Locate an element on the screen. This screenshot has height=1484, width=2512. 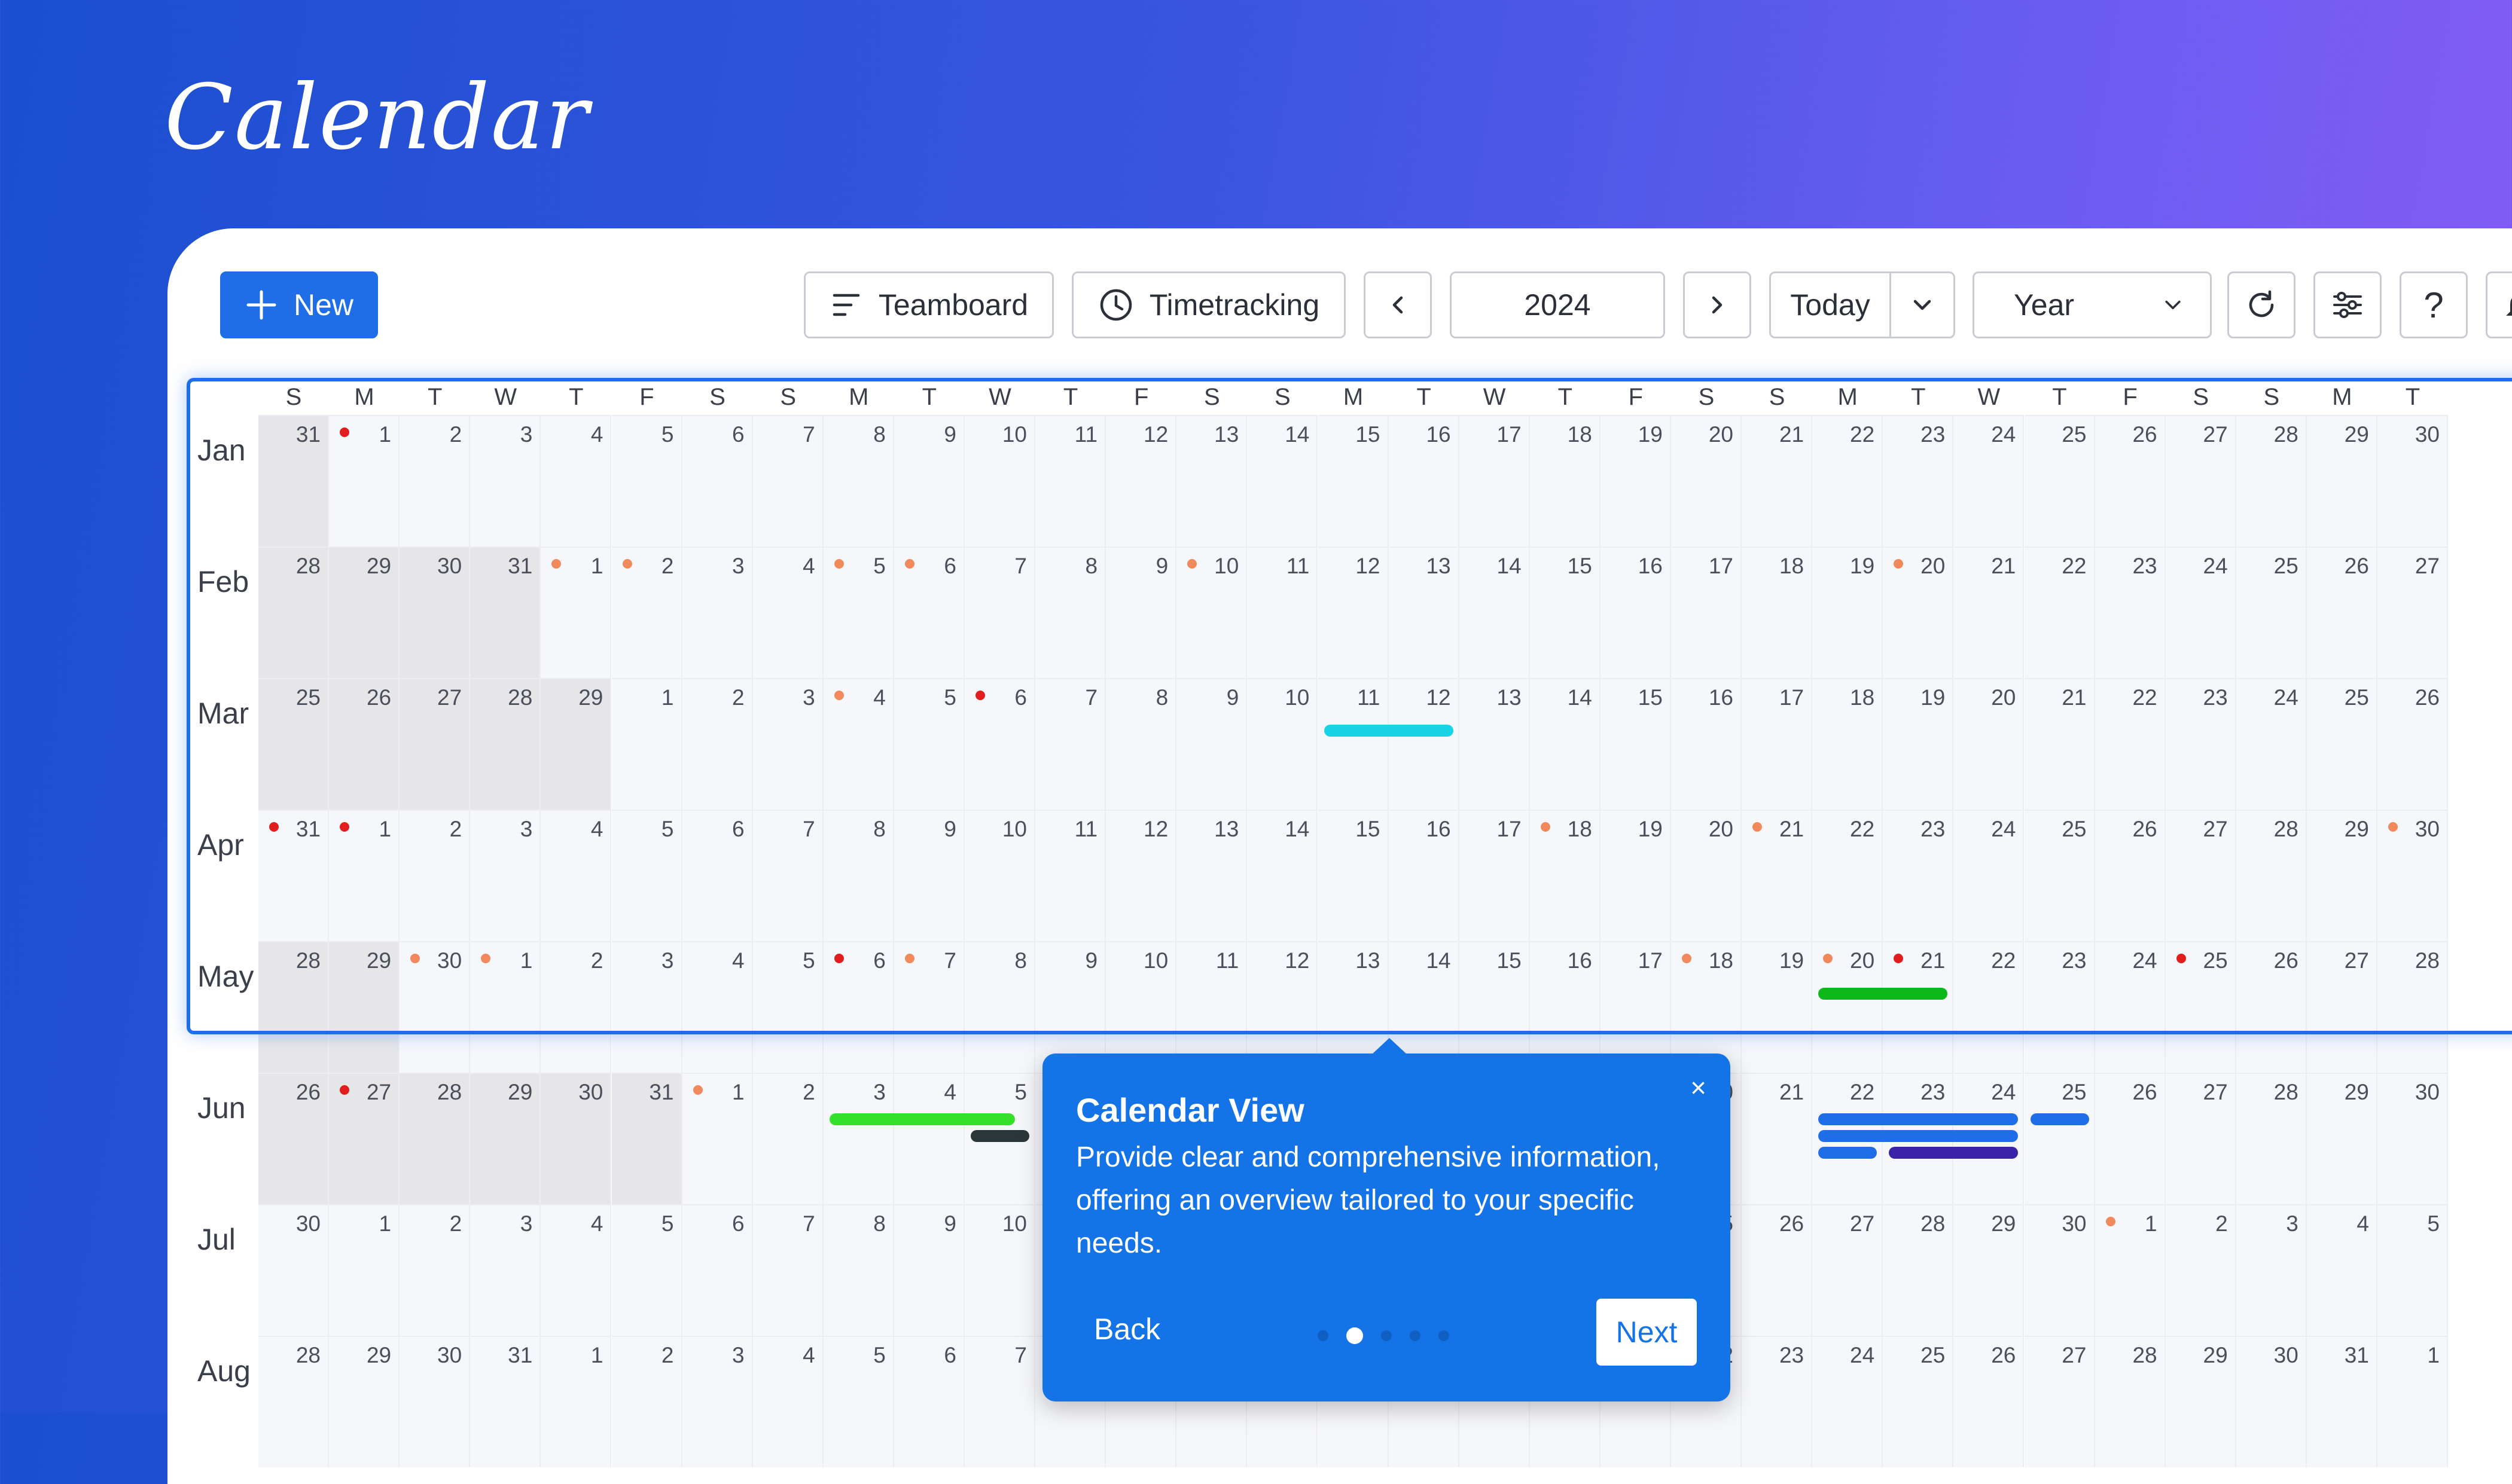
close-icon: × is located at coordinates (1698, 1087).